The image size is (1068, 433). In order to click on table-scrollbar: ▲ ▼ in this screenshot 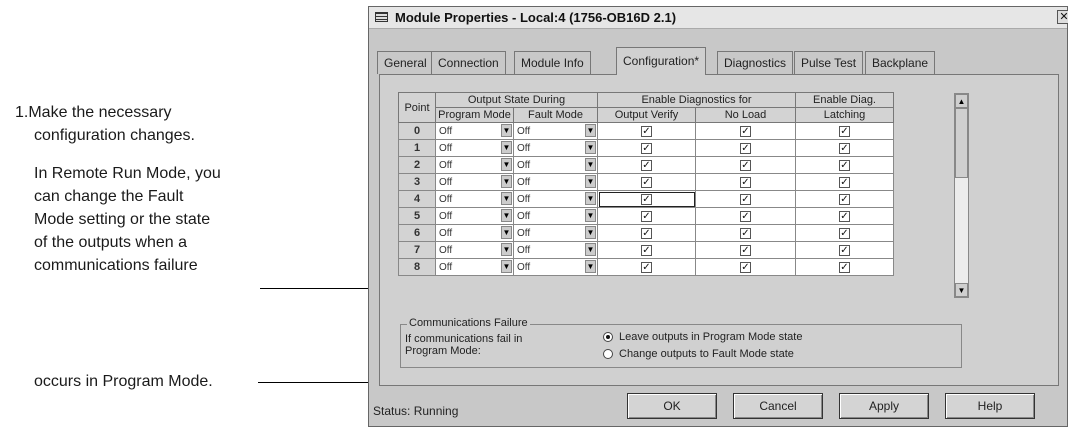, I will do `click(961, 195)`.